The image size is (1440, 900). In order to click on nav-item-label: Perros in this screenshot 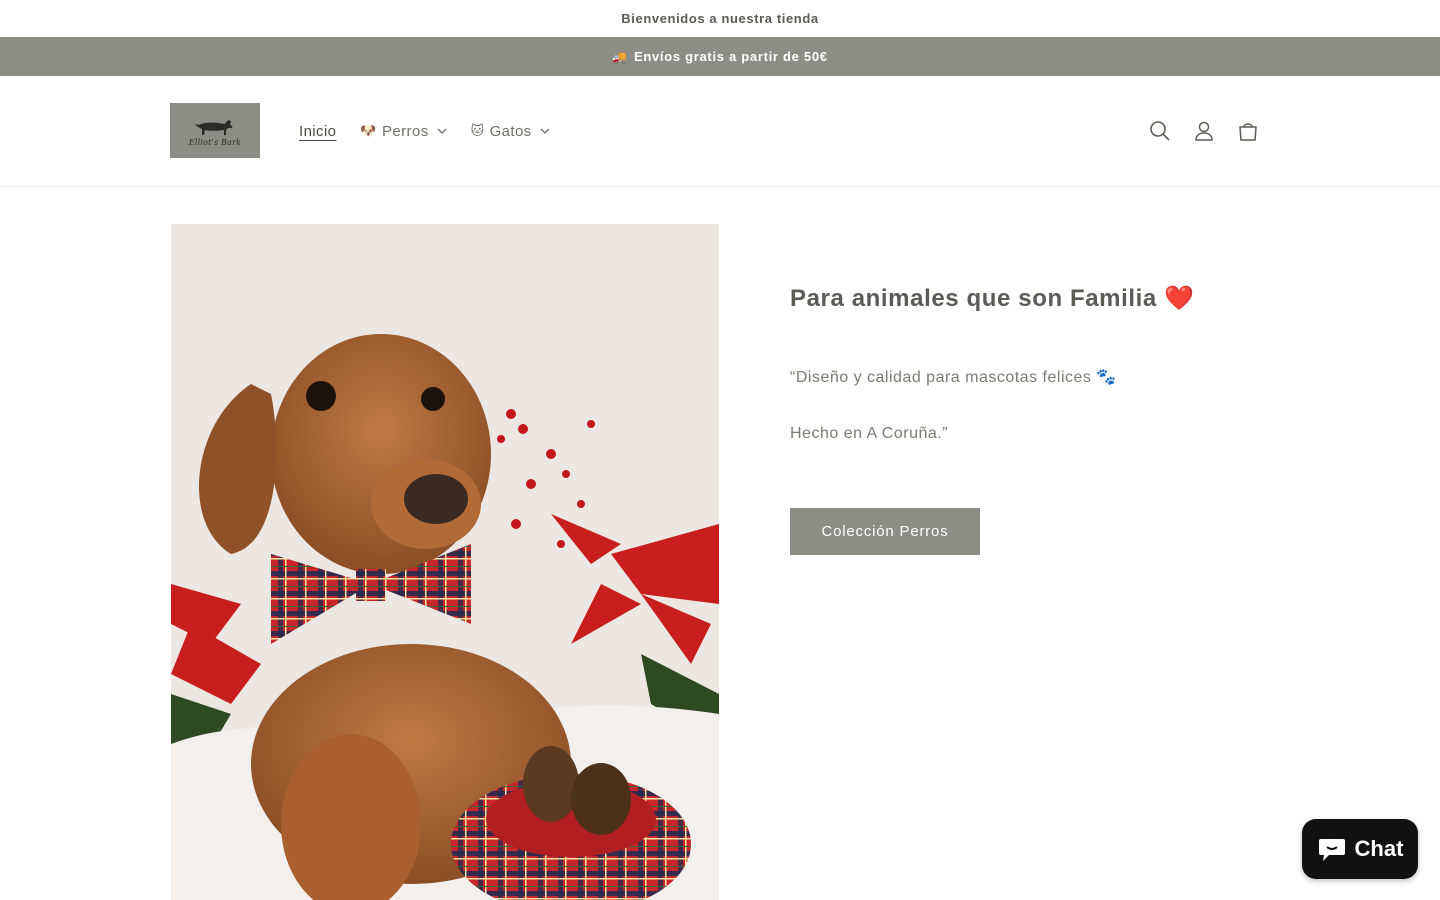, I will do `click(405, 131)`.